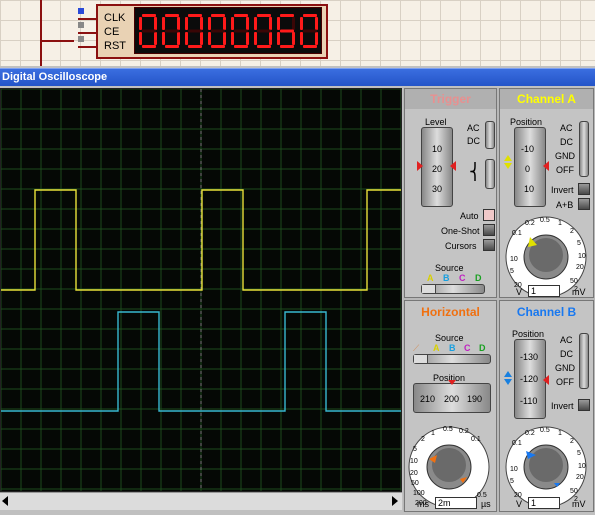 The width and height of the screenshot is (595, 515). Describe the element at coordinates (489, 245) in the screenshot. I see `cursors-button` at that location.